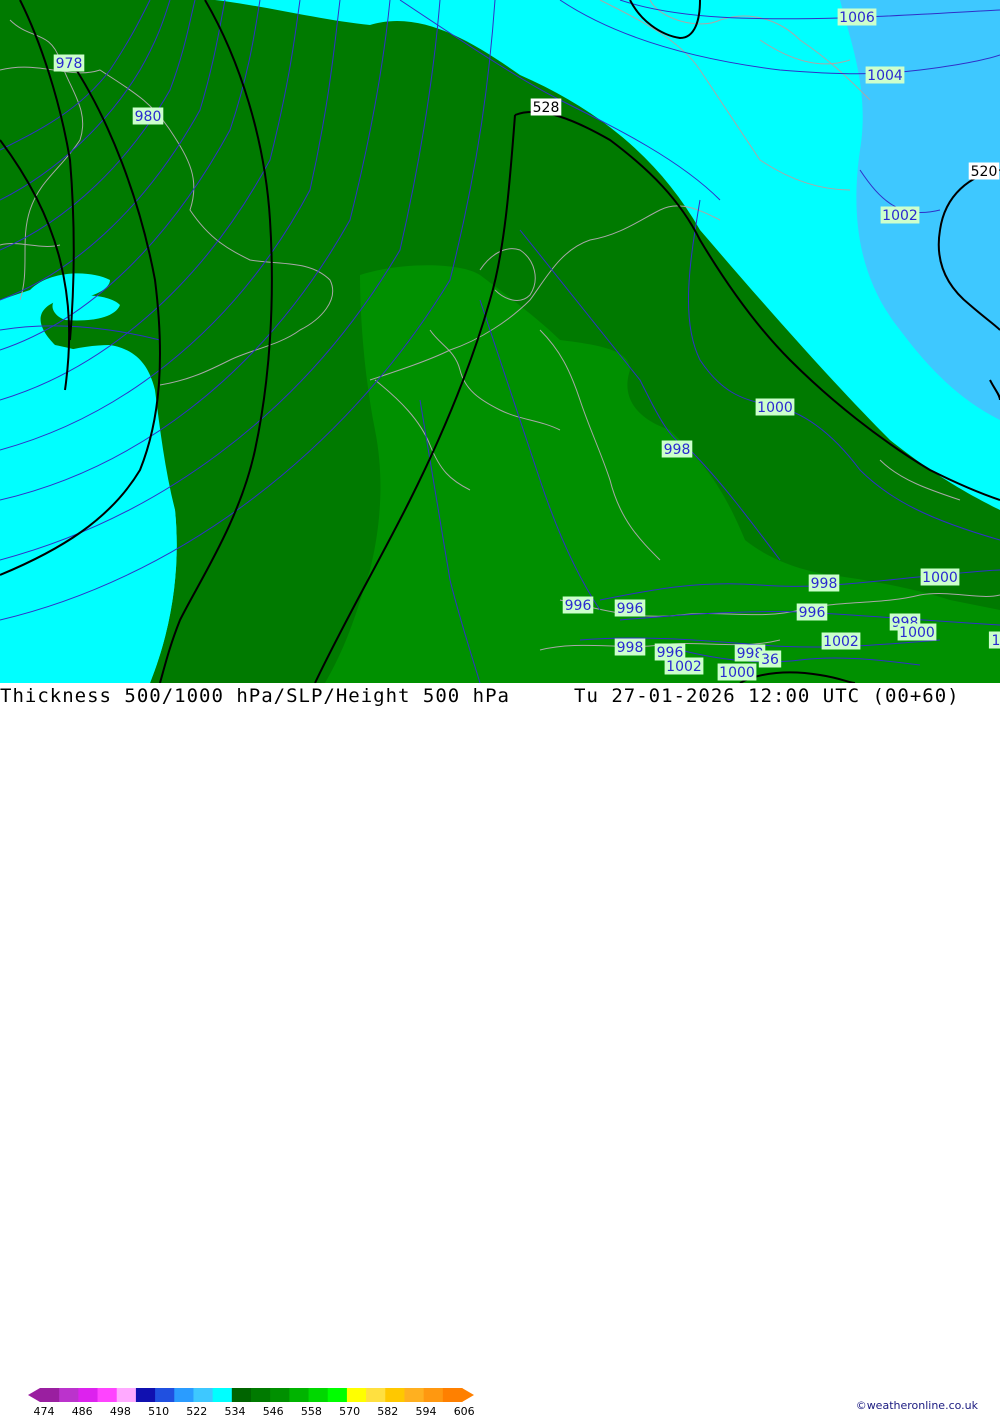  What do you see at coordinates (120, 1410) in the screenshot?
I see `legend-tick-label: 498` at bounding box center [120, 1410].